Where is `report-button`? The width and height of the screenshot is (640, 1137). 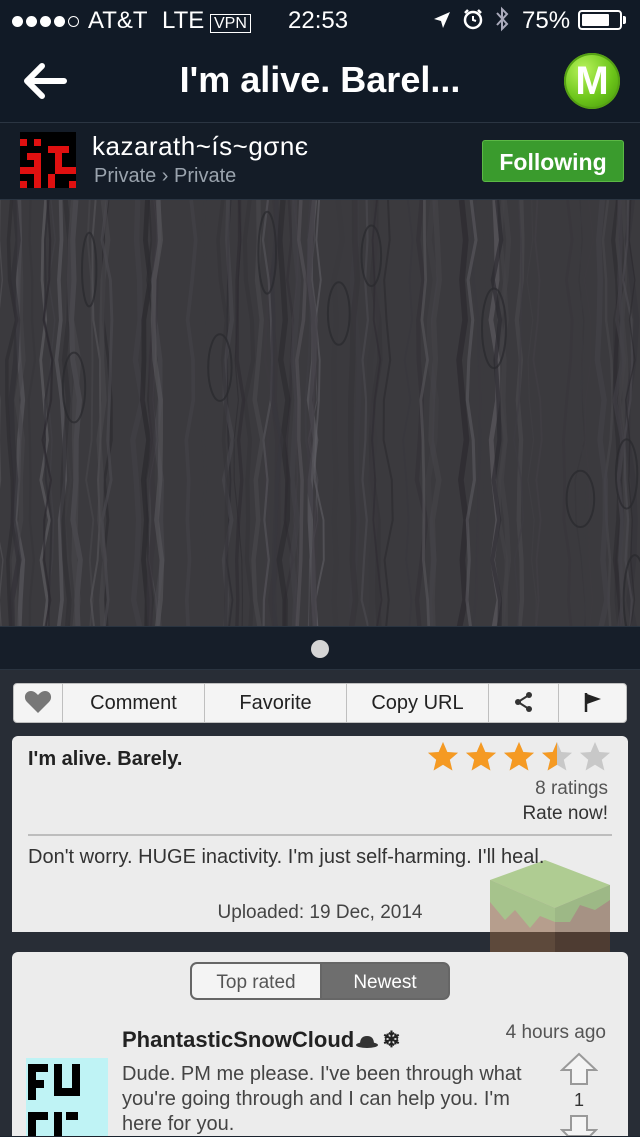 report-button is located at coordinates (593, 703).